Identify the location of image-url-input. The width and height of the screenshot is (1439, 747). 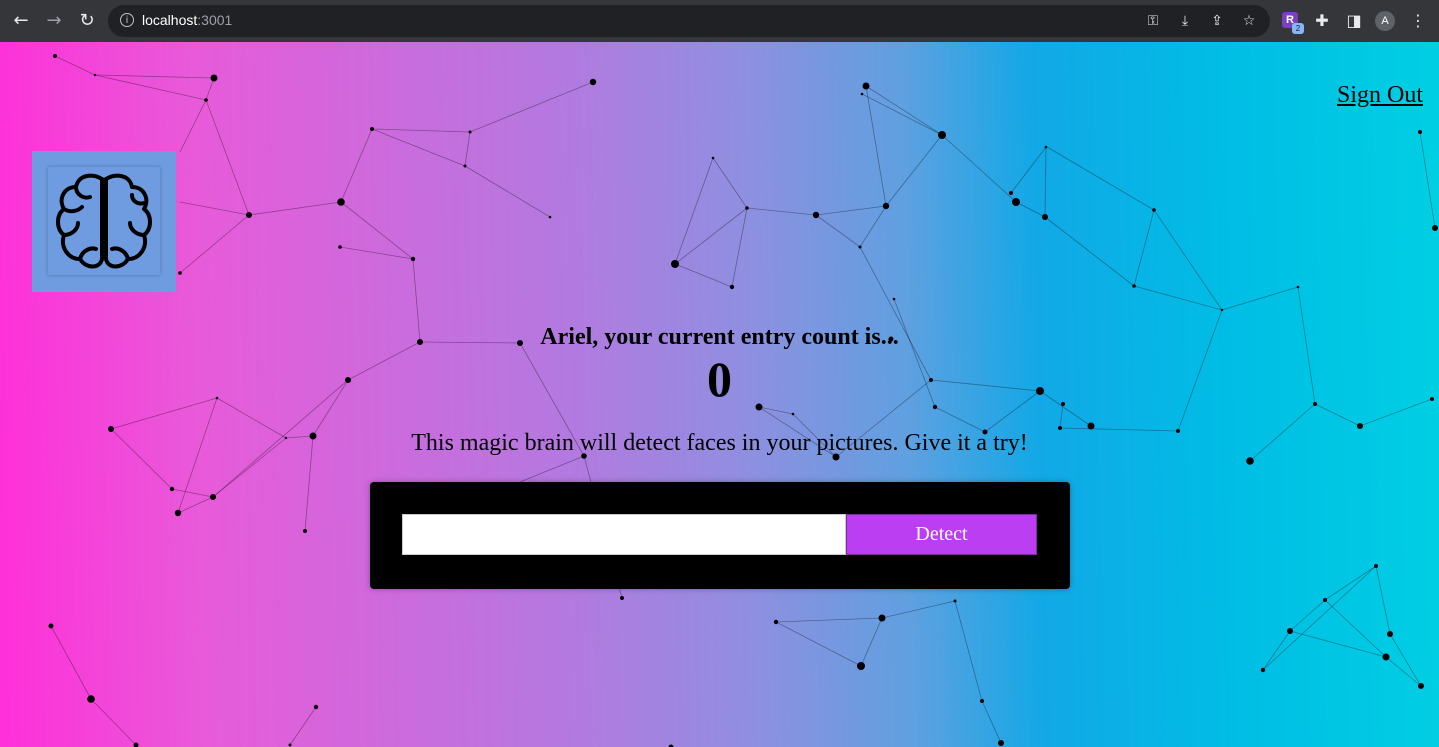
(624, 534).